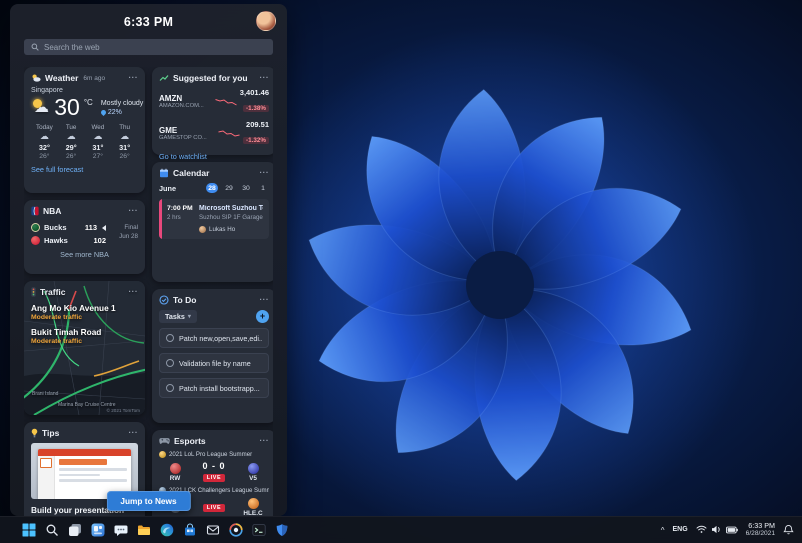 The image size is (802, 543). What do you see at coordinates (401, 529) in the screenshot?
I see `taskbar: ^ ENG 6:33 PM 6/28/2021` at bounding box center [401, 529].